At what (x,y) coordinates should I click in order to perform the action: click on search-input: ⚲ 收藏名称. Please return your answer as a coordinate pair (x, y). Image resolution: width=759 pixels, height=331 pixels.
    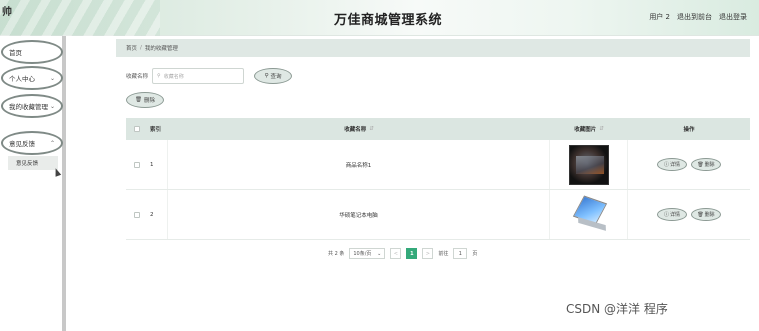
    Looking at the image, I should click on (198, 76).